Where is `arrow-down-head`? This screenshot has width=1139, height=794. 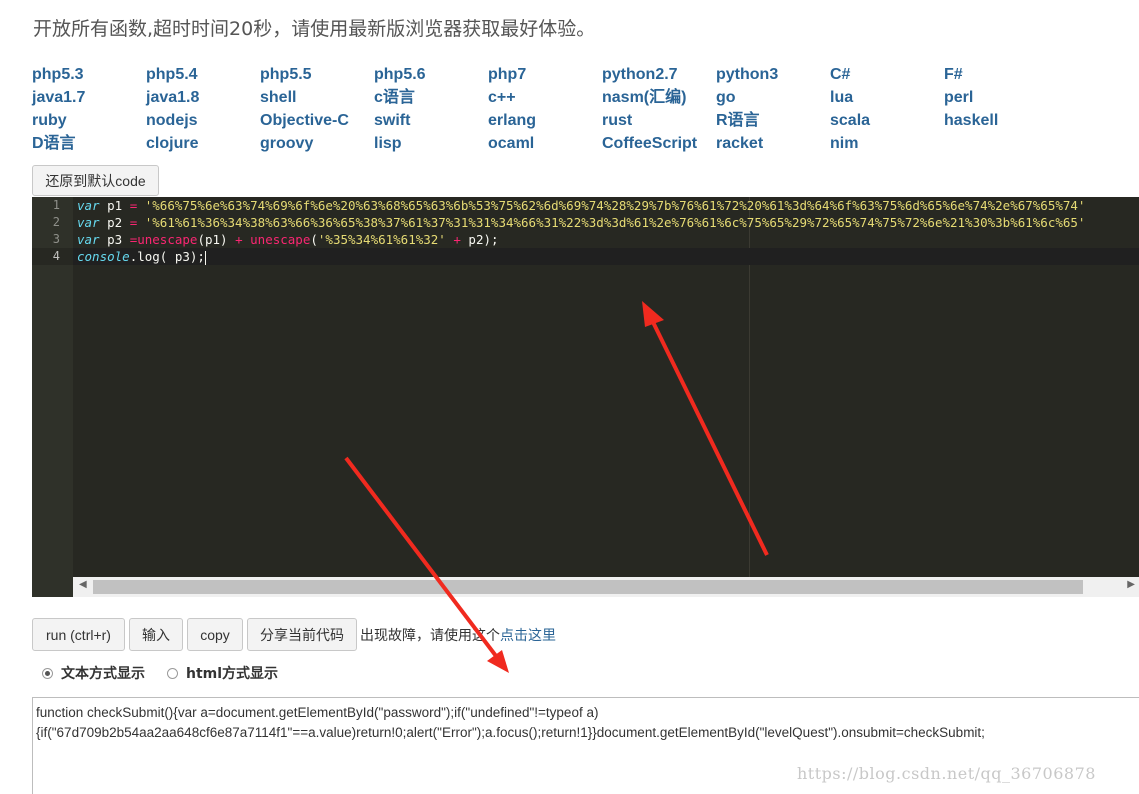 arrow-down-head is located at coordinates (498, 661).